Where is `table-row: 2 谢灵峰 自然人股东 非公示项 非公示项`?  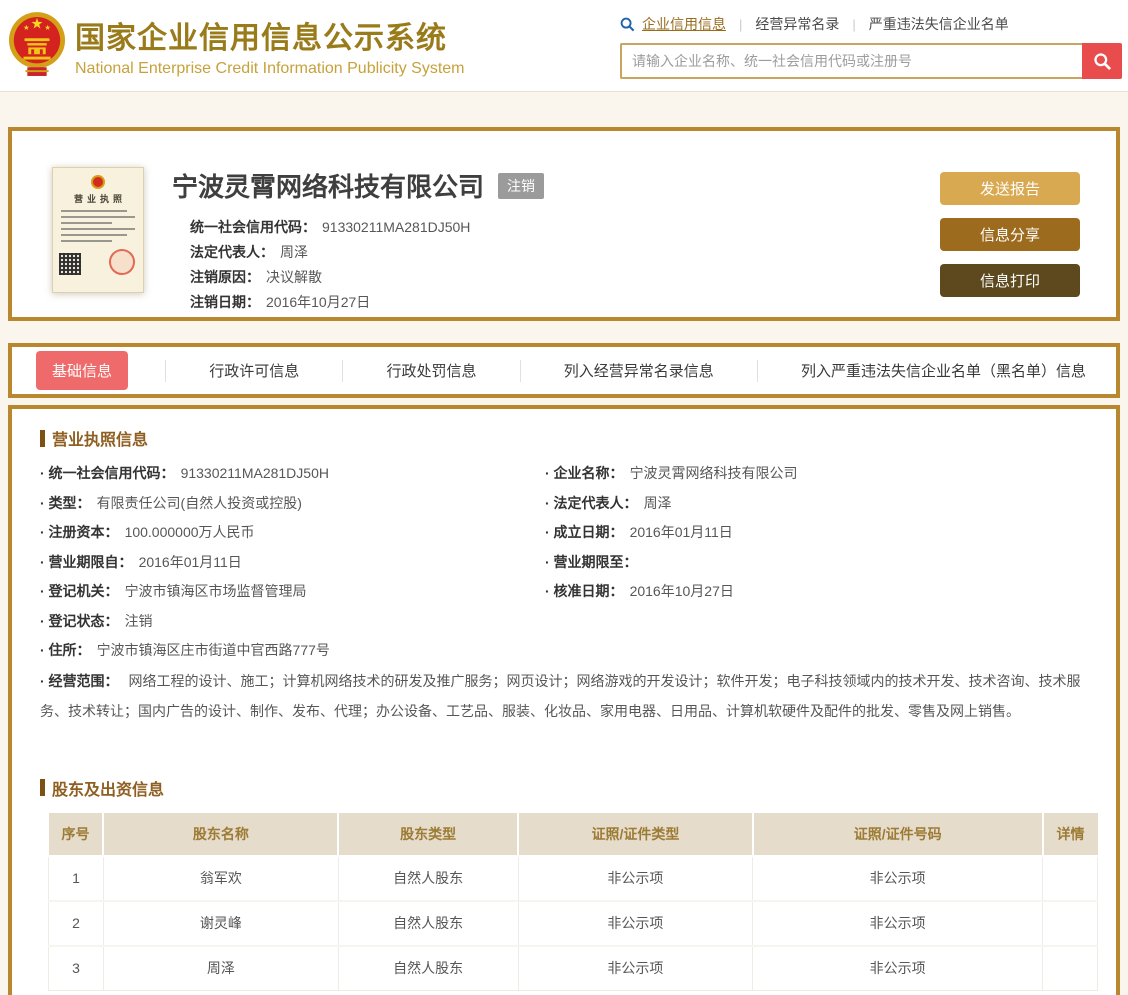 table-row: 2 谢灵峰 自然人股东 非公示项 非公示项 is located at coordinates (573, 922).